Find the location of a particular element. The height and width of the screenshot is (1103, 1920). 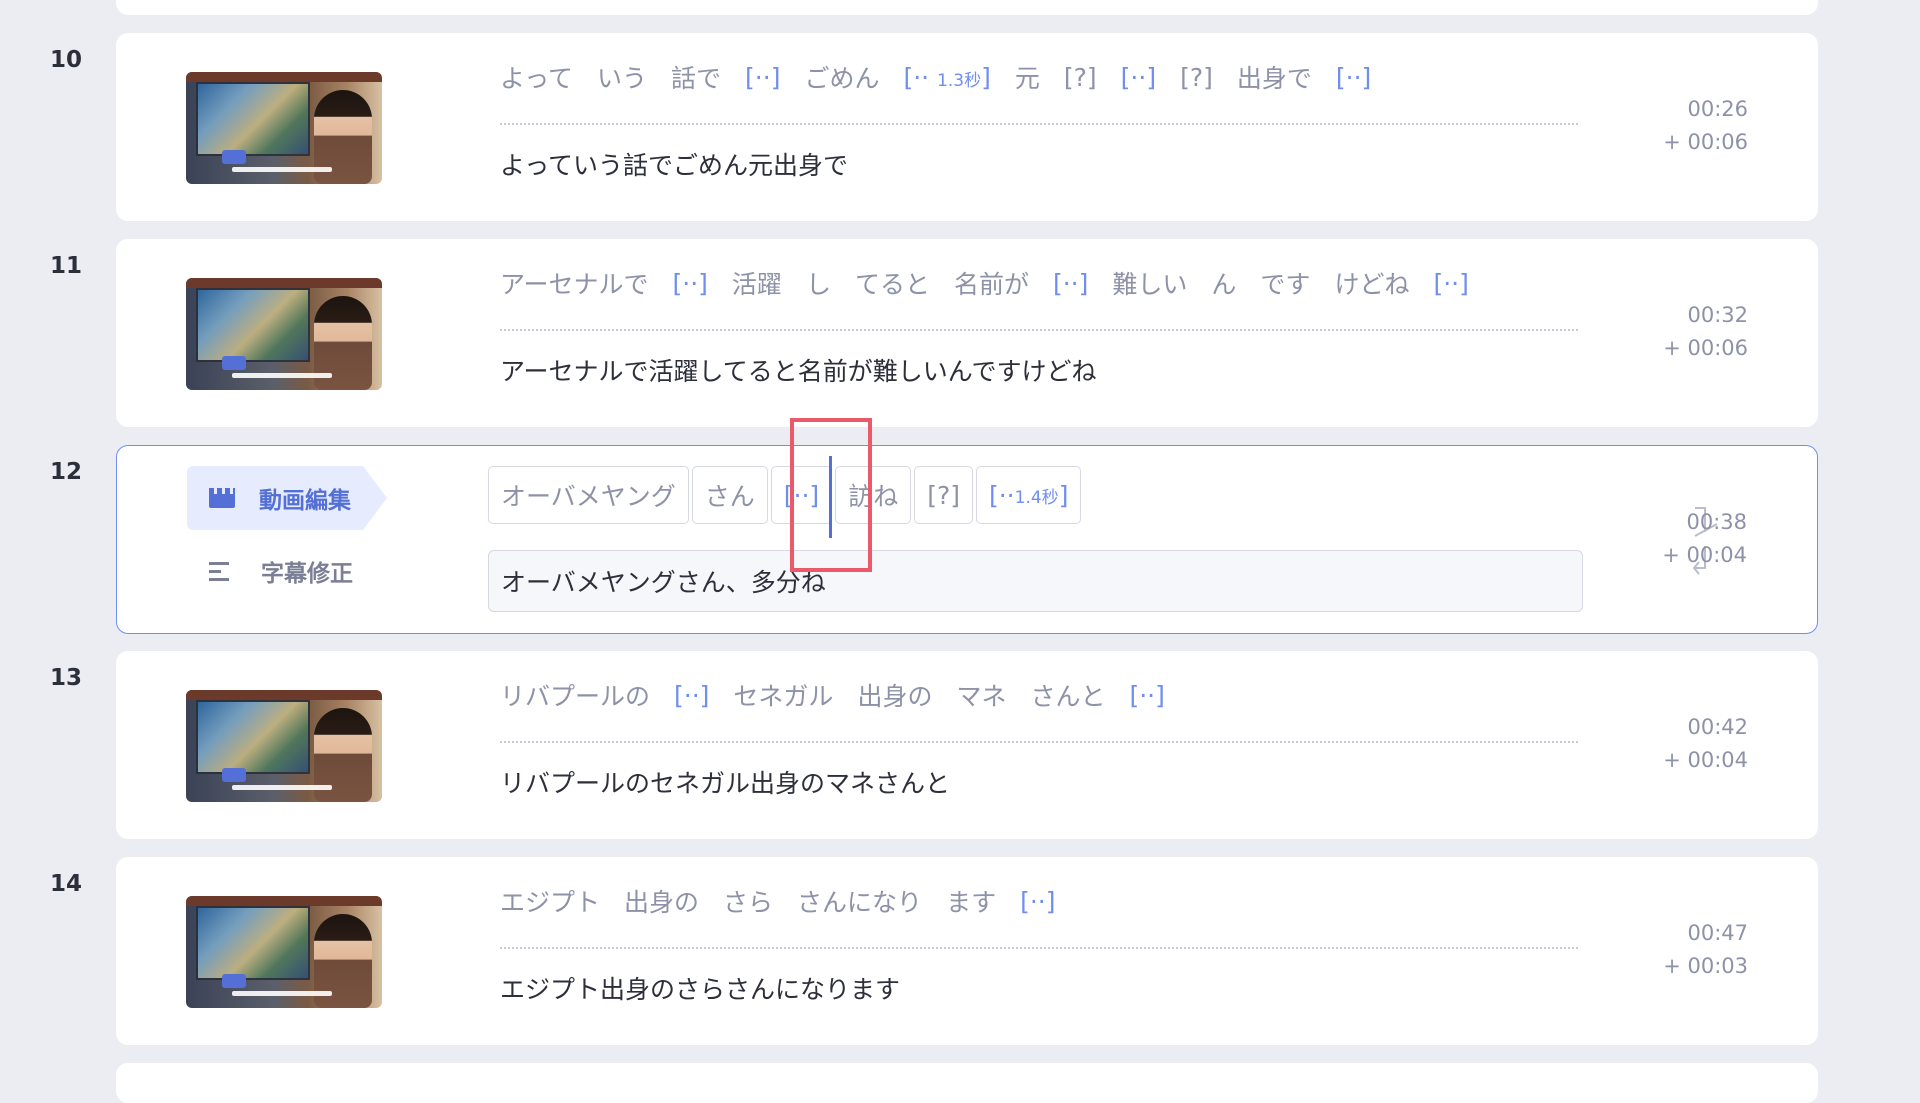

word-token: けどね is located at coordinates (1371, 283).